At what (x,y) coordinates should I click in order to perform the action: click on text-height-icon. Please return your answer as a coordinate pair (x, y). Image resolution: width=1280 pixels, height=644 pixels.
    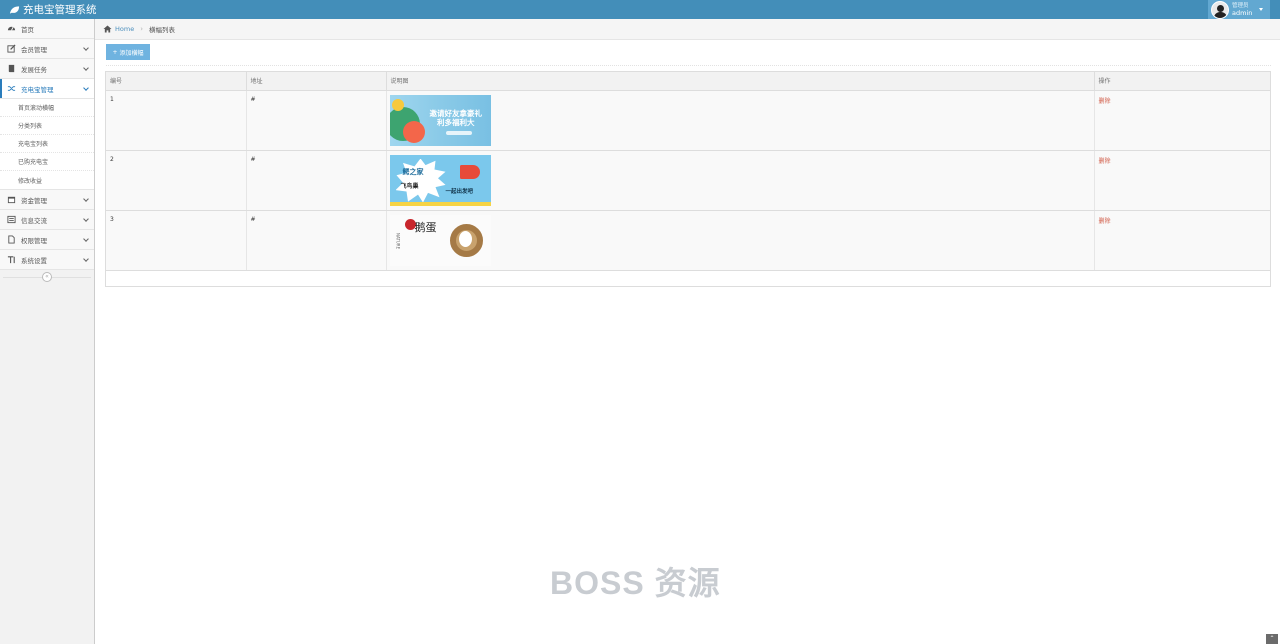
    Looking at the image, I should click on (11, 259).